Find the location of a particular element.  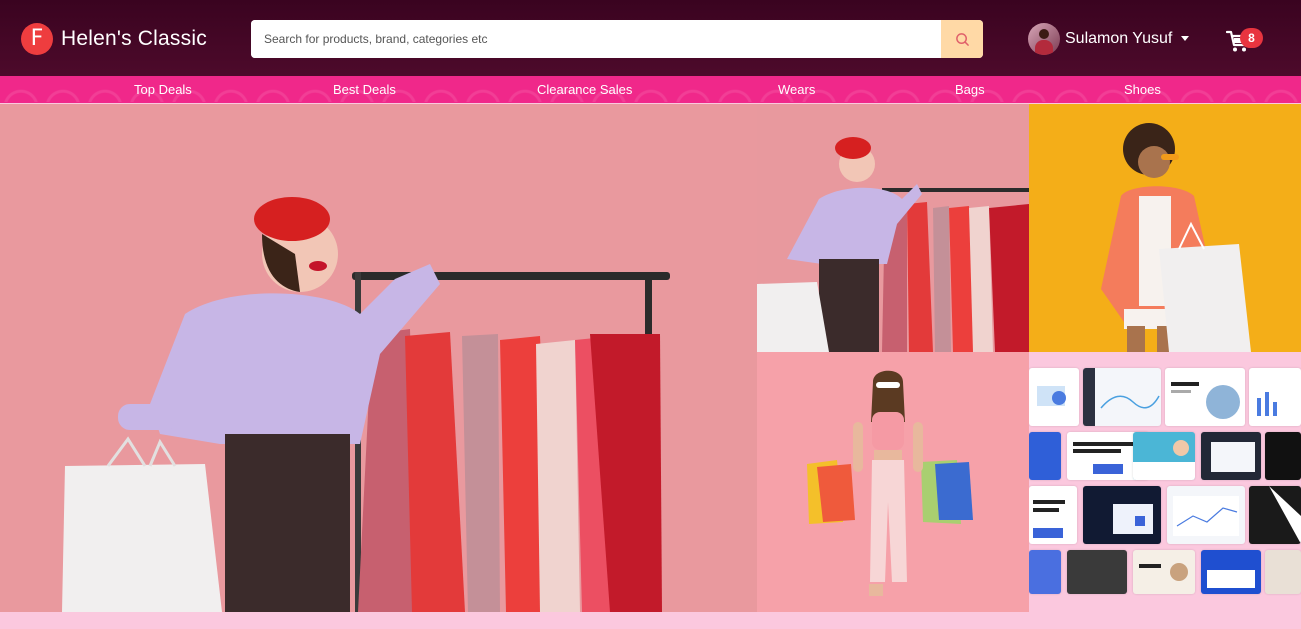

nav-item-best-deals: Best Deals is located at coordinates (364, 89).